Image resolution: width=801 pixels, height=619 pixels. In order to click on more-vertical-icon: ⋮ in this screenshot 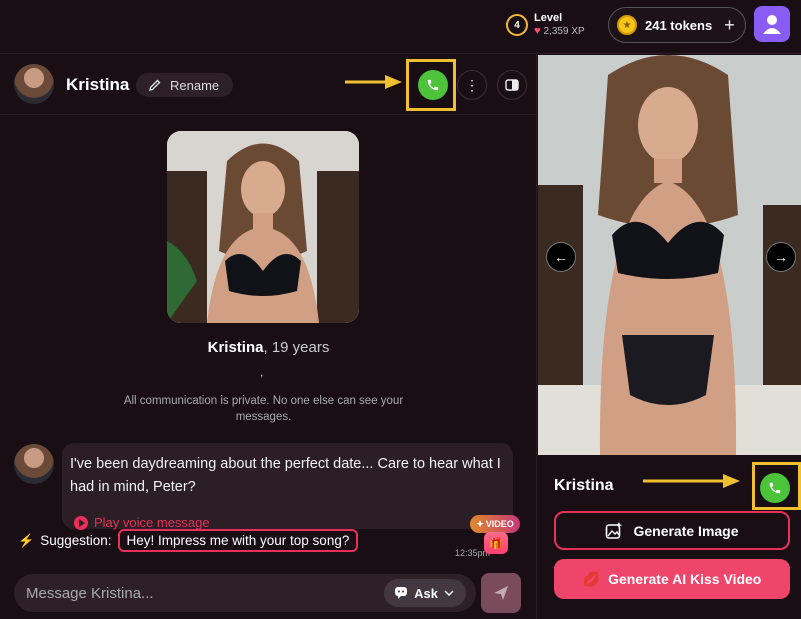, I will do `click(472, 84)`.